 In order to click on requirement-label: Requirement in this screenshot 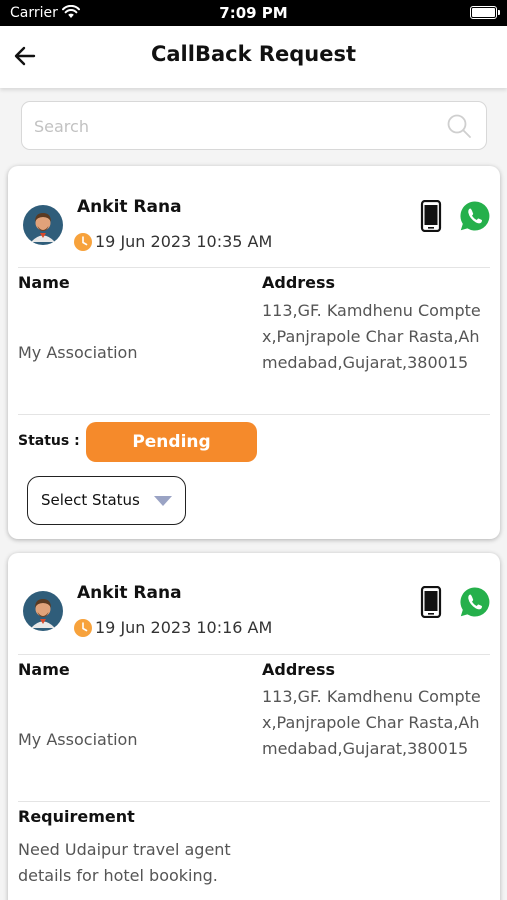, I will do `click(76, 816)`.